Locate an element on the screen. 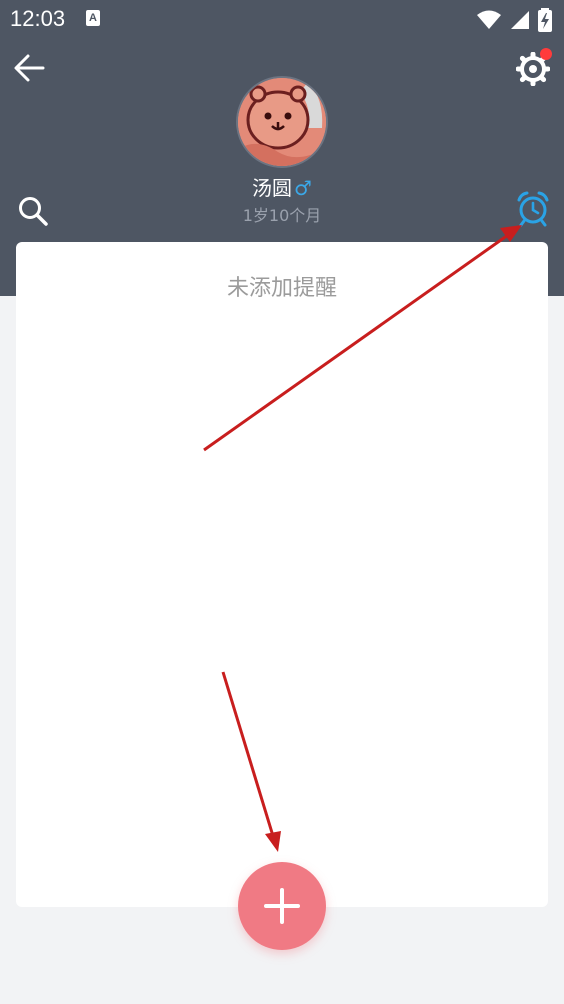 Image resolution: width=564 pixels, height=1004 pixels. alarm-button is located at coordinates (533, 209).